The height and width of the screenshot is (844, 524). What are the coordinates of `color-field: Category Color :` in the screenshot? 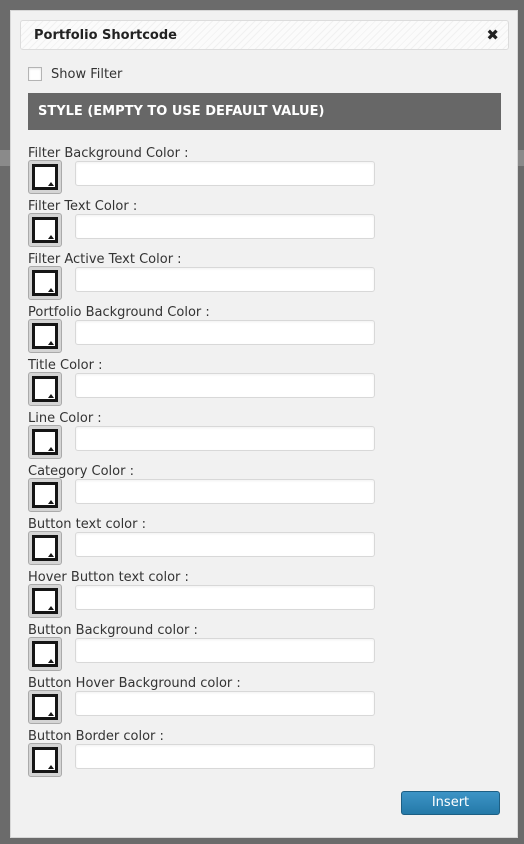 It's located at (258, 489).